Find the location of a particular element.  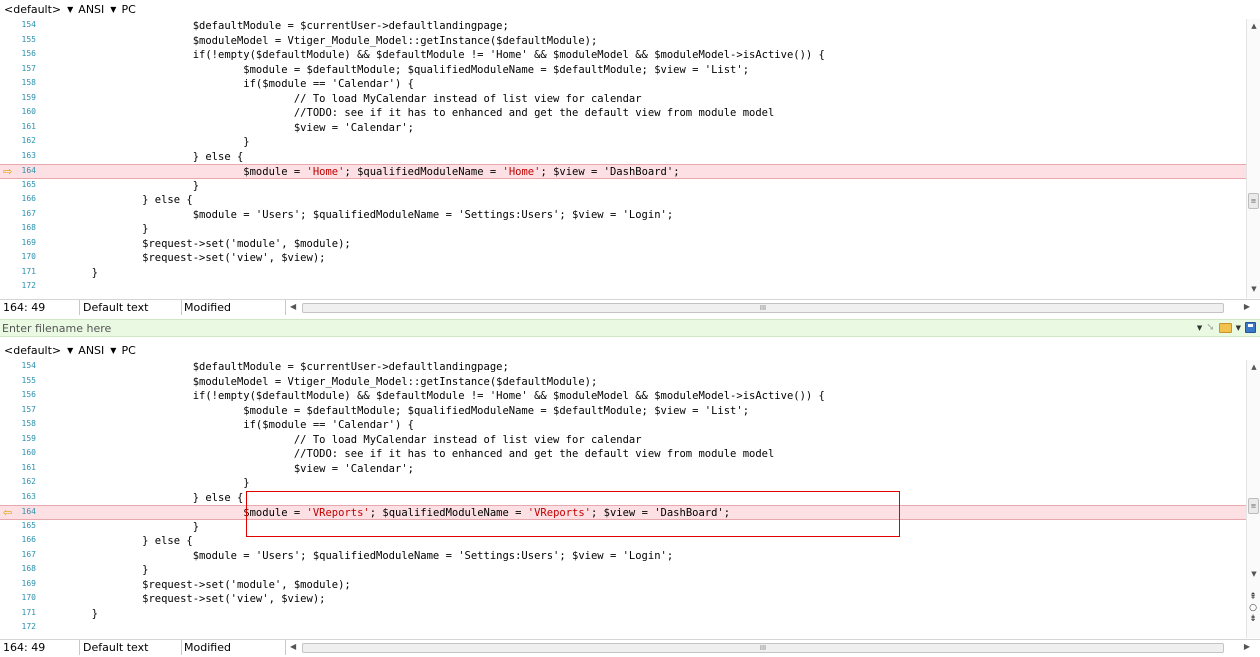

navigate-icon: ➘ is located at coordinates (1210, 327).